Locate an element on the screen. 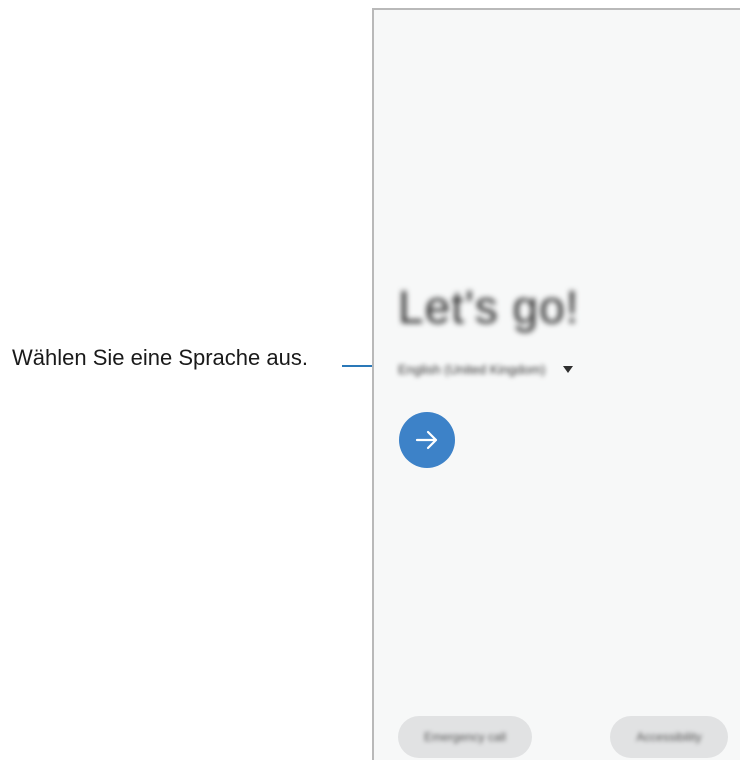 The width and height of the screenshot is (740, 760). language-selector: English (United Kingdom) is located at coordinates (486, 369).